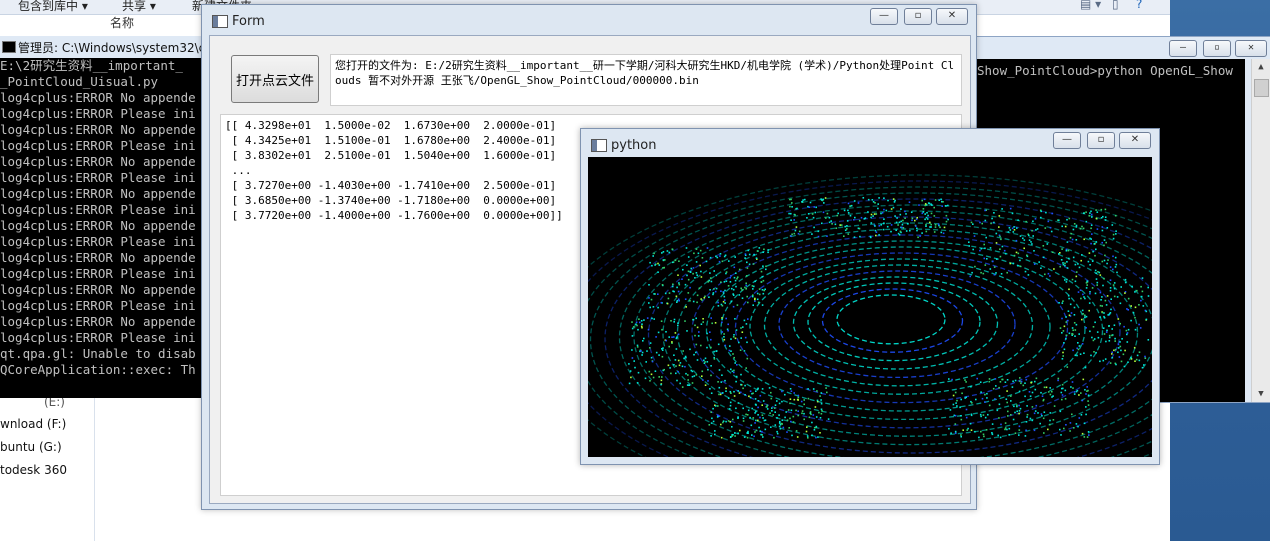 This screenshot has height=541, width=1270. What do you see at coordinates (139, 7) in the screenshot?
I see `toolbar-share: 共享 ▾` at bounding box center [139, 7].